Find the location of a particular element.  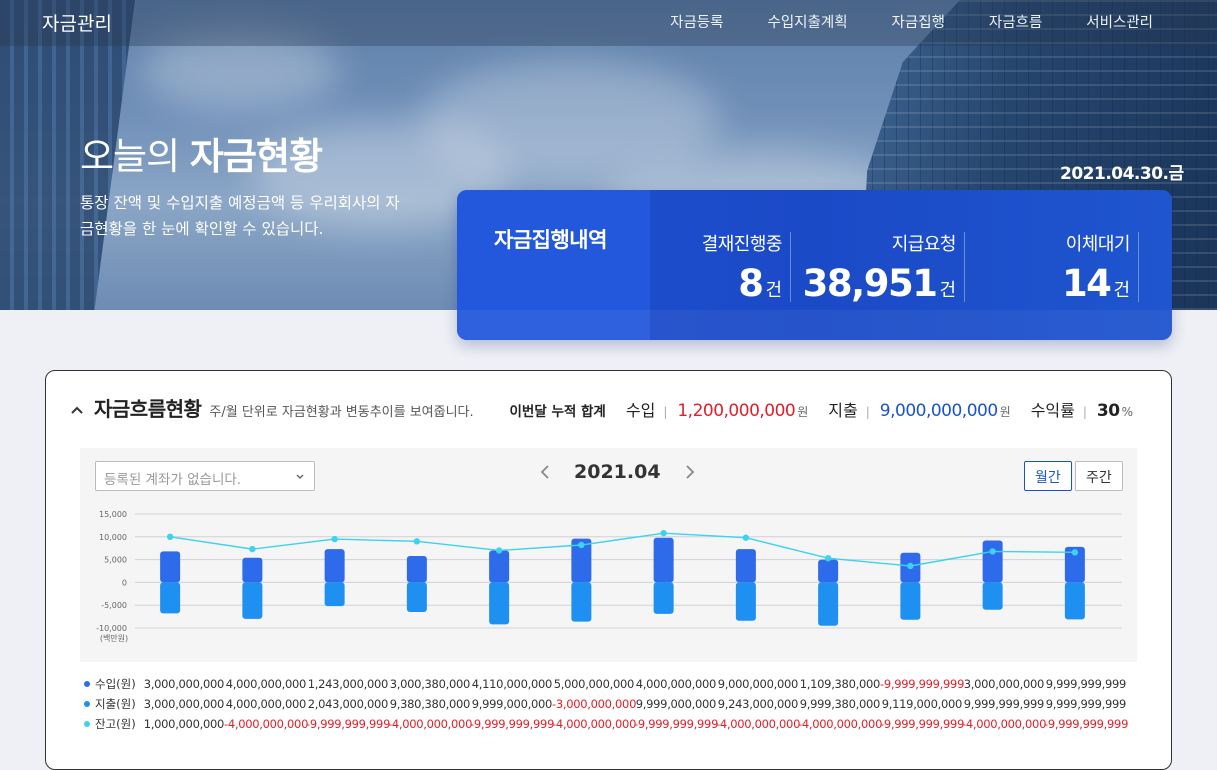

income-label: 수입 is located at coordinates (640, 410).